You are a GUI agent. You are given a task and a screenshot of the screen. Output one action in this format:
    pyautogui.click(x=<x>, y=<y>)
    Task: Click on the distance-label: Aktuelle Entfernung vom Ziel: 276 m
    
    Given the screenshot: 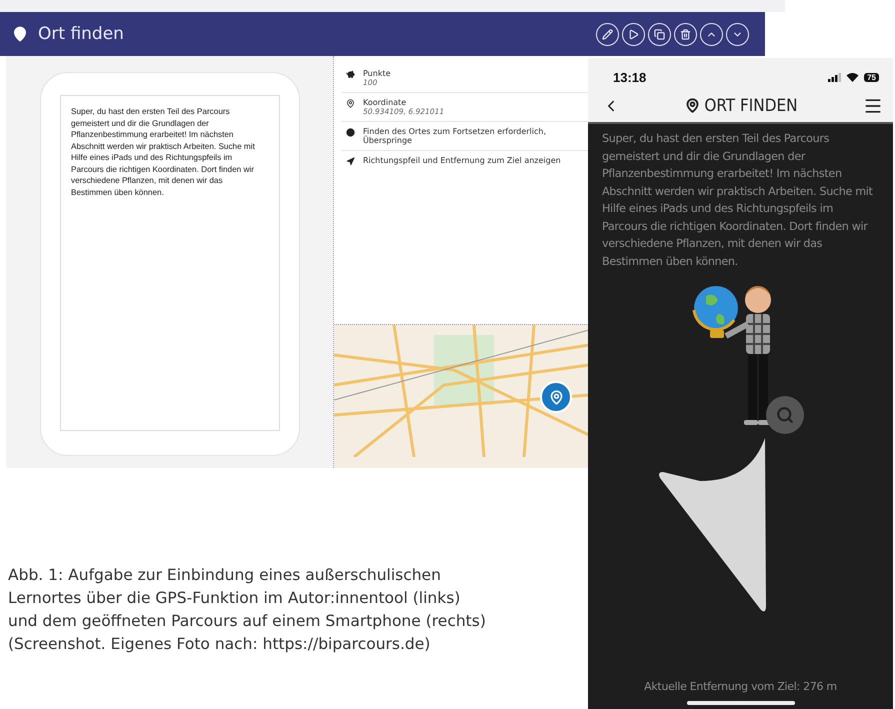 What is the action you would take?
    pyautogui.click(x=740, y=686)
    